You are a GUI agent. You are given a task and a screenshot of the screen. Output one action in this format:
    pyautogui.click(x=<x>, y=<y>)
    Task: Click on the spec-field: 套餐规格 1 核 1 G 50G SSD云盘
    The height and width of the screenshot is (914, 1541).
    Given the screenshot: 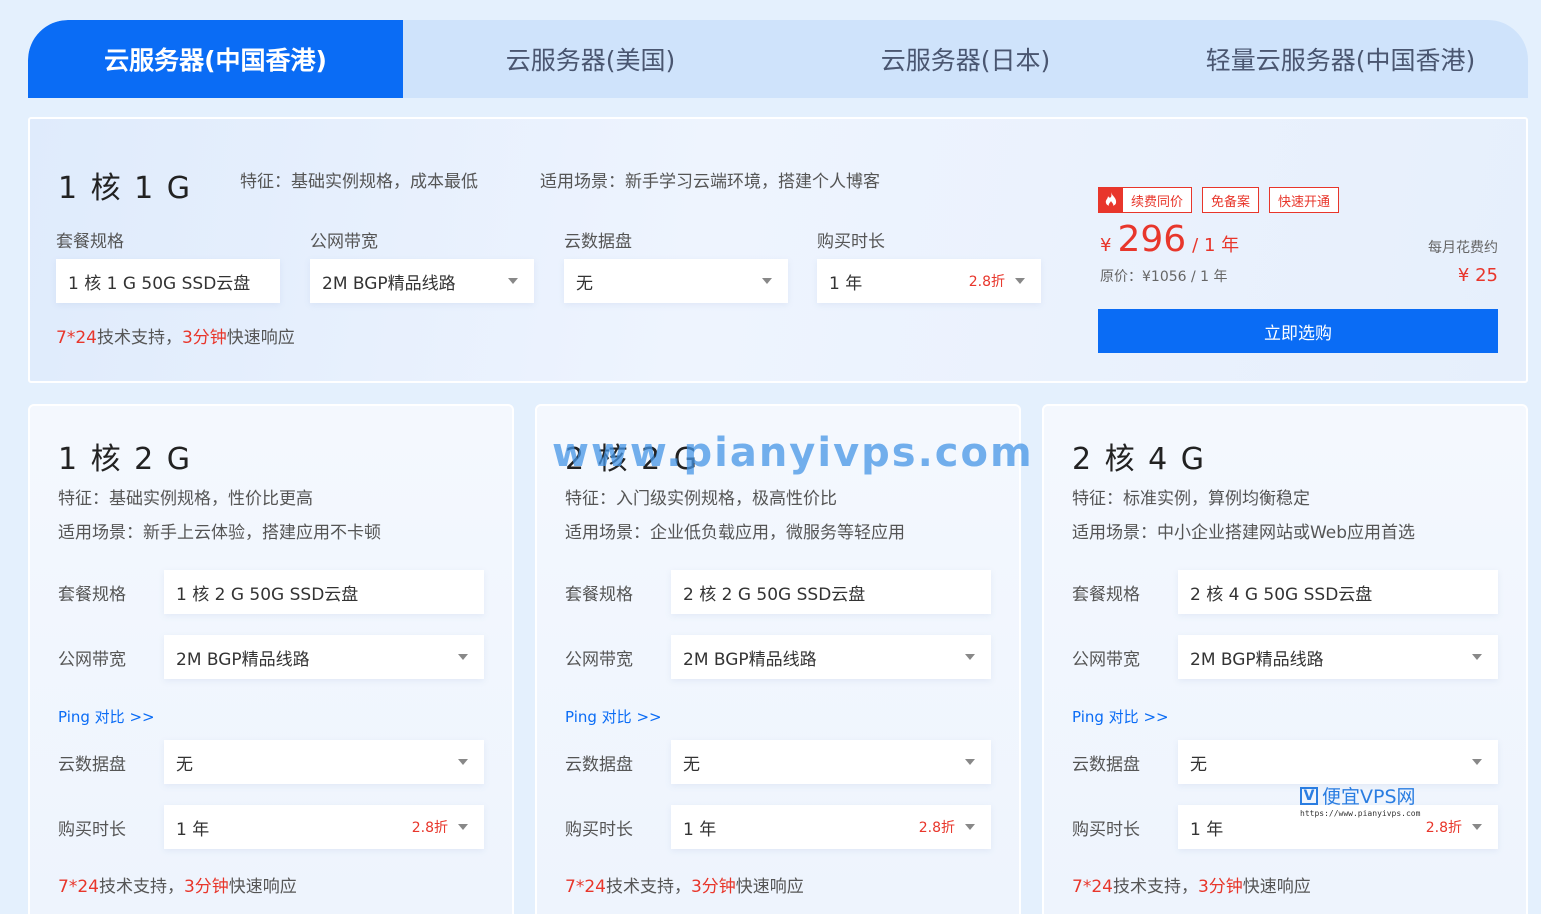 What is the action you would take?
    pyautogui.click(x=168, y=265)
    